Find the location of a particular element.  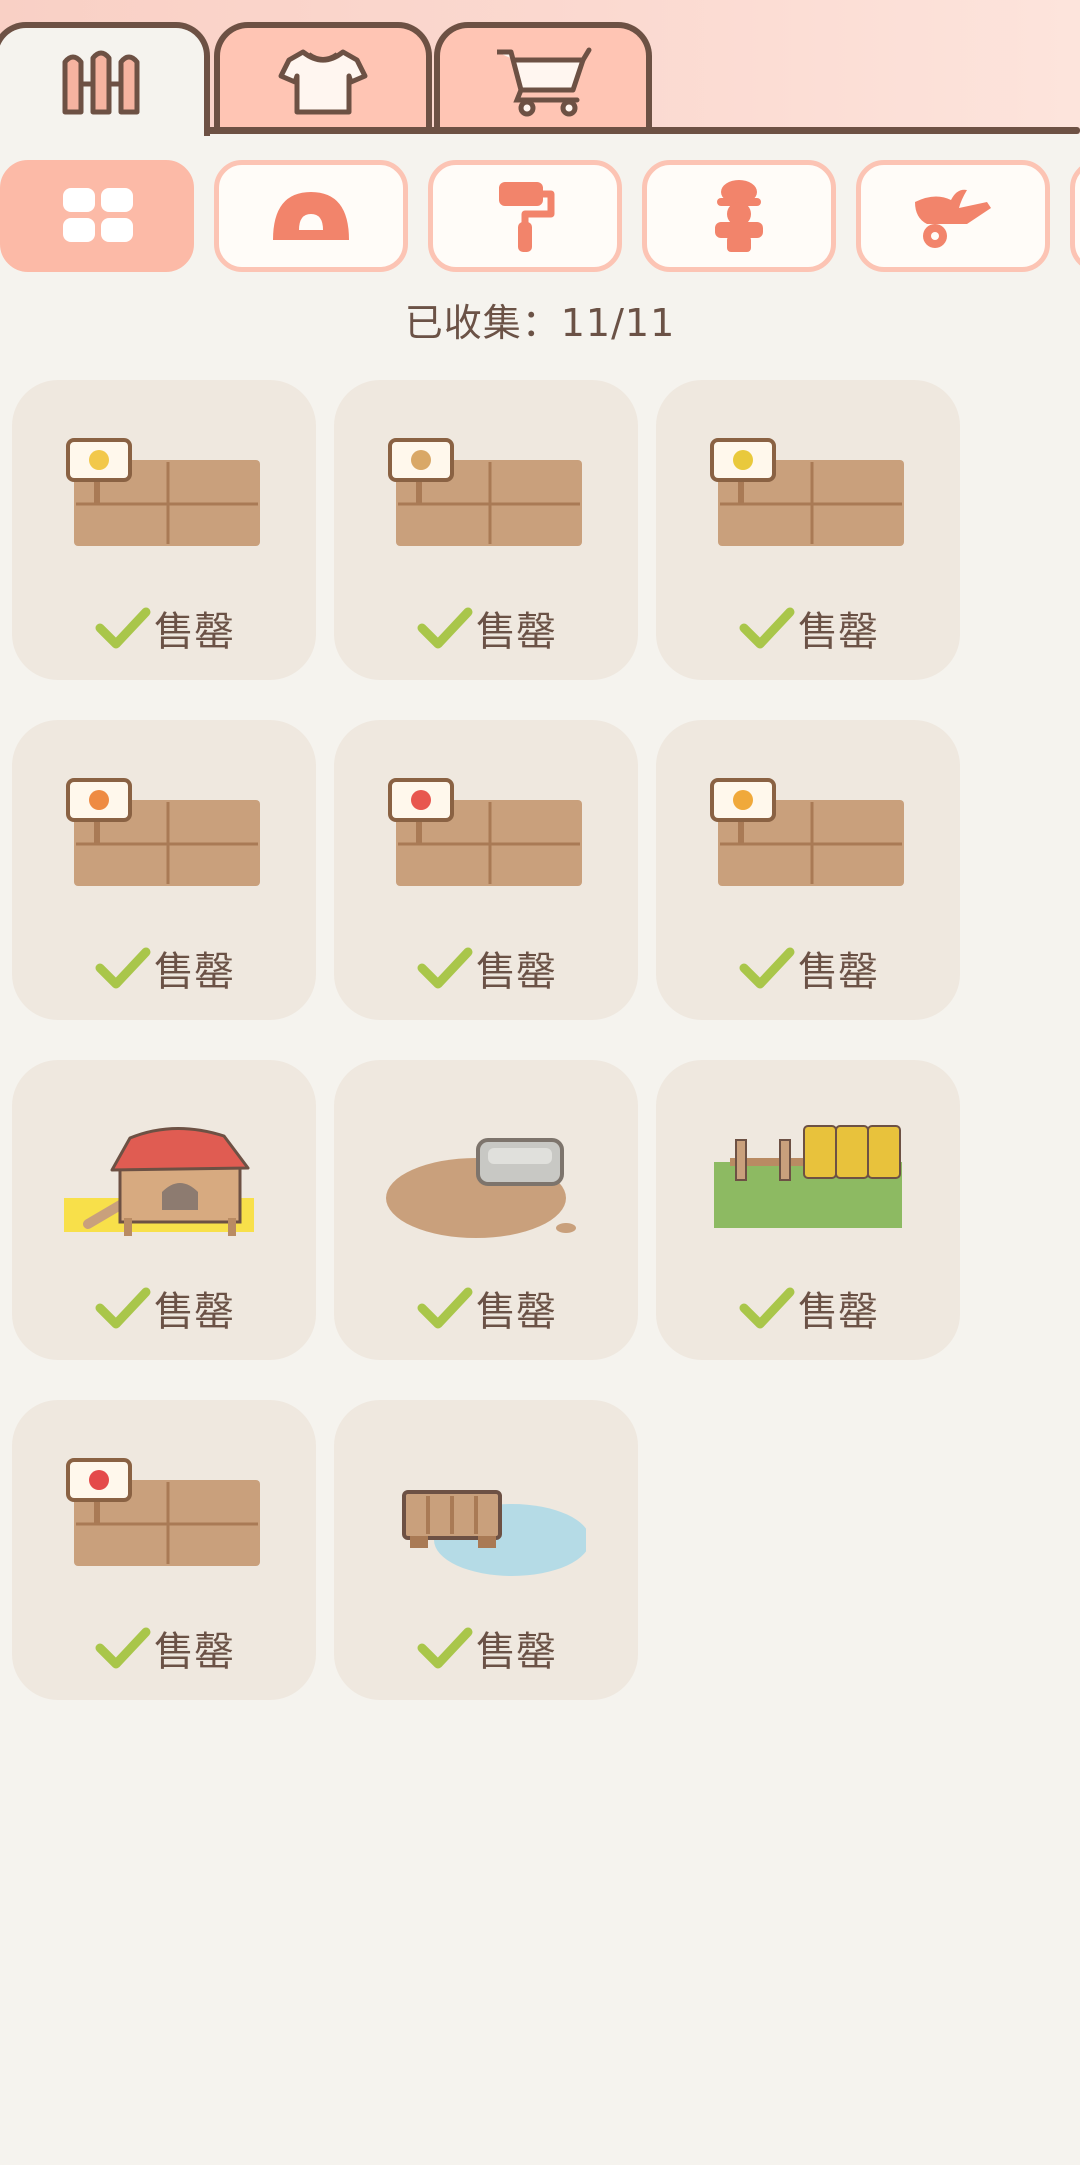

category-buildings is located at coordinates (311, 216).